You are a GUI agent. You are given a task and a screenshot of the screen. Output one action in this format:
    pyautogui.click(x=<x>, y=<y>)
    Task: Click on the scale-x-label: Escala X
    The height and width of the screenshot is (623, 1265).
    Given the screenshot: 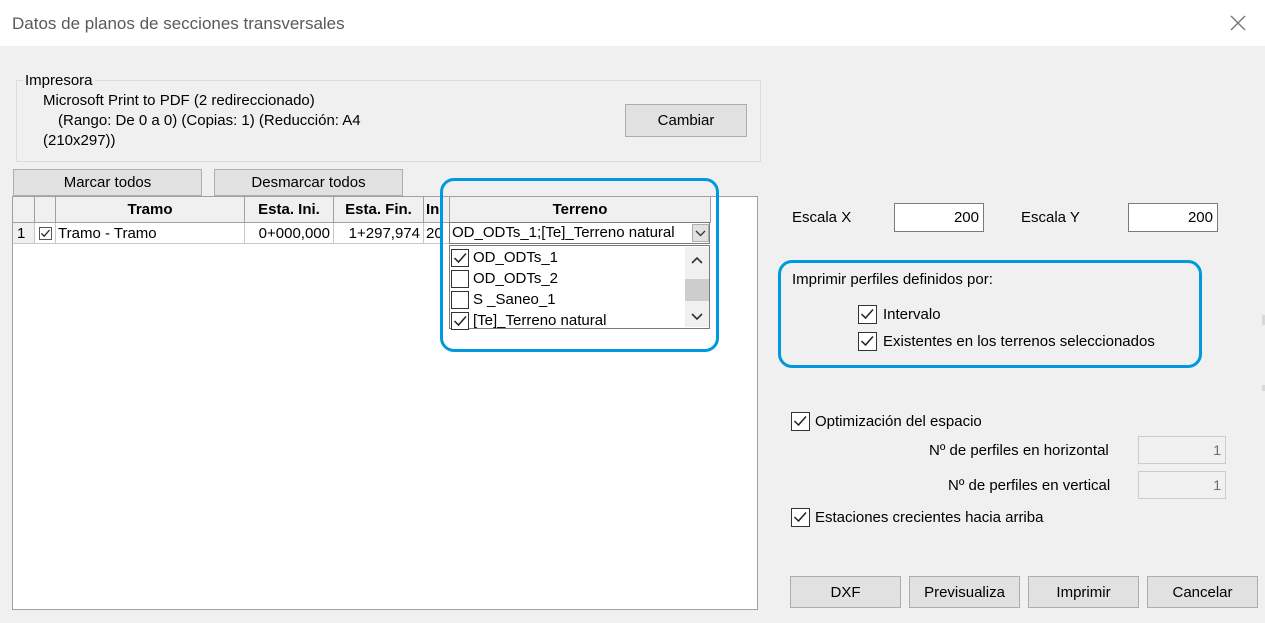 What is the action you would take?
    pyautogui.click(x=822, y=217)
    